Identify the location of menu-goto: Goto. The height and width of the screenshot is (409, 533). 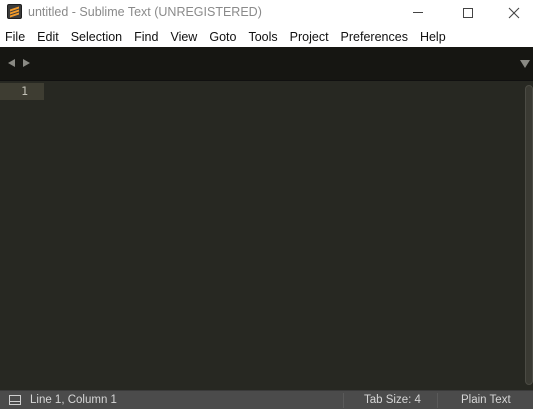
(222, 37).